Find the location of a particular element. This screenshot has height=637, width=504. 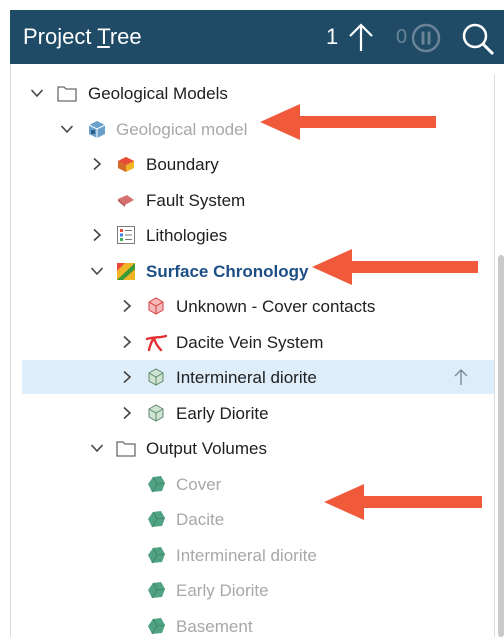

tree-row-label: Cover is located at coordinates (199, 484).